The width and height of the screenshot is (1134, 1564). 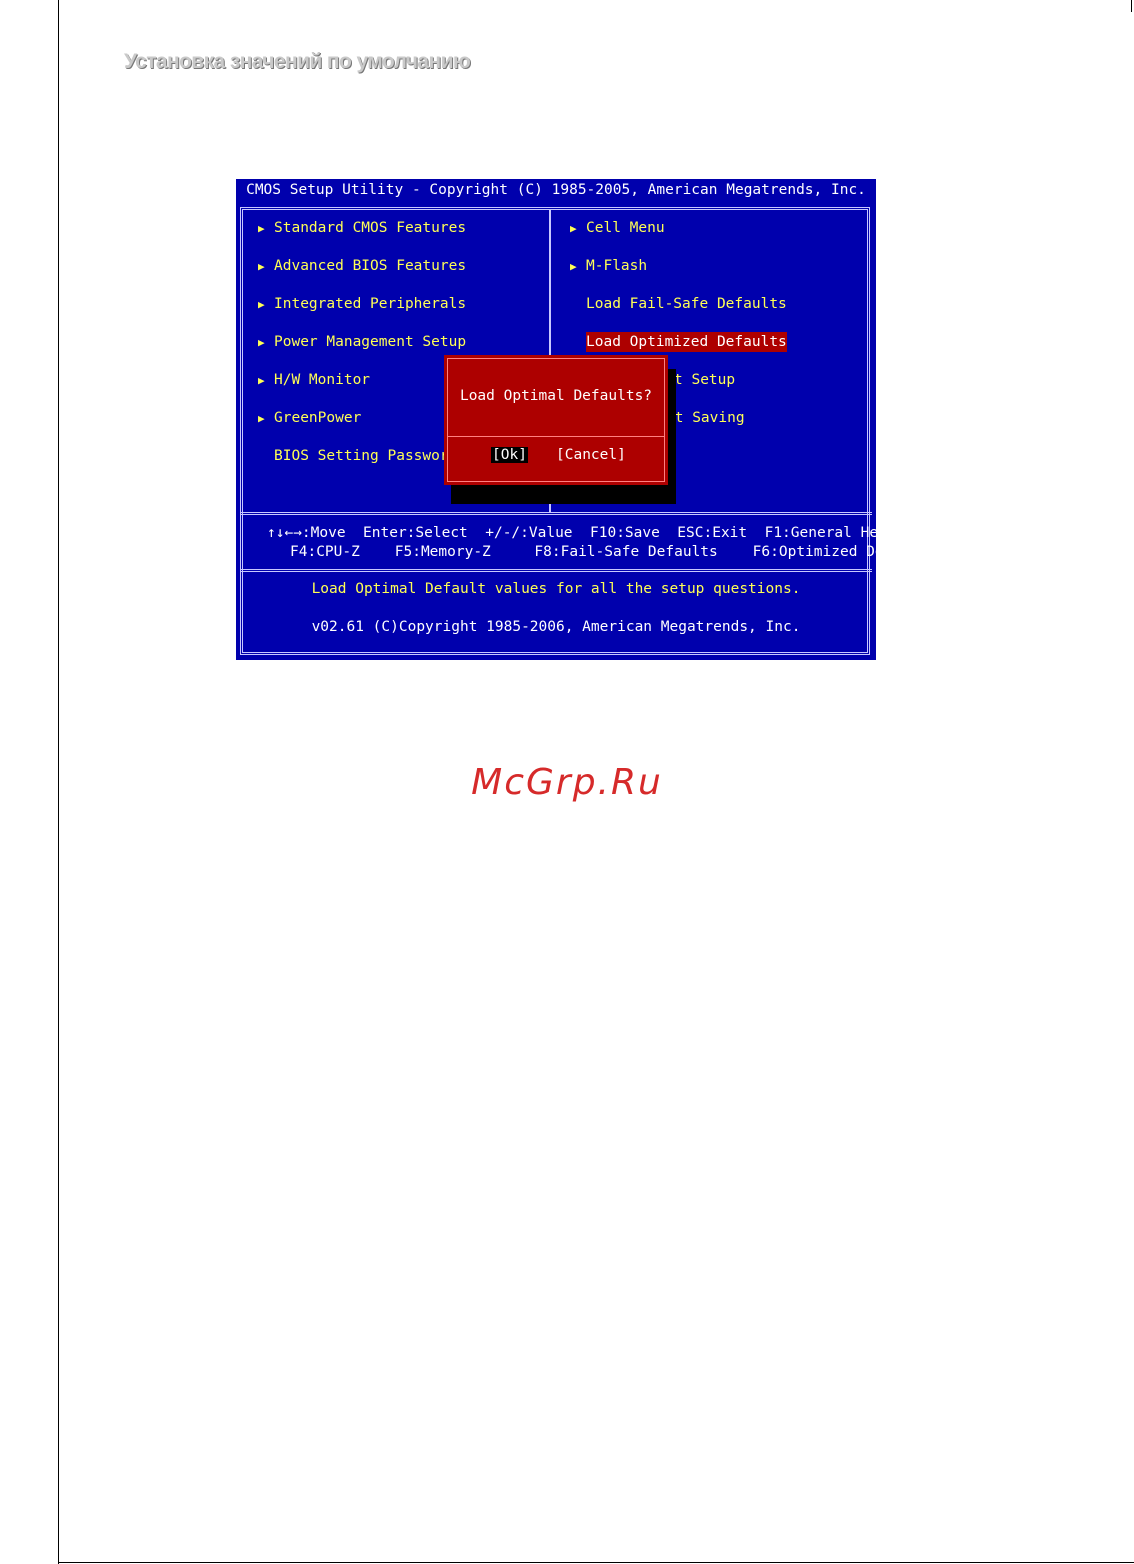 I want to click on menu-item-exit-without-saving-partial: ut Saving, so click(x=705, y=418).